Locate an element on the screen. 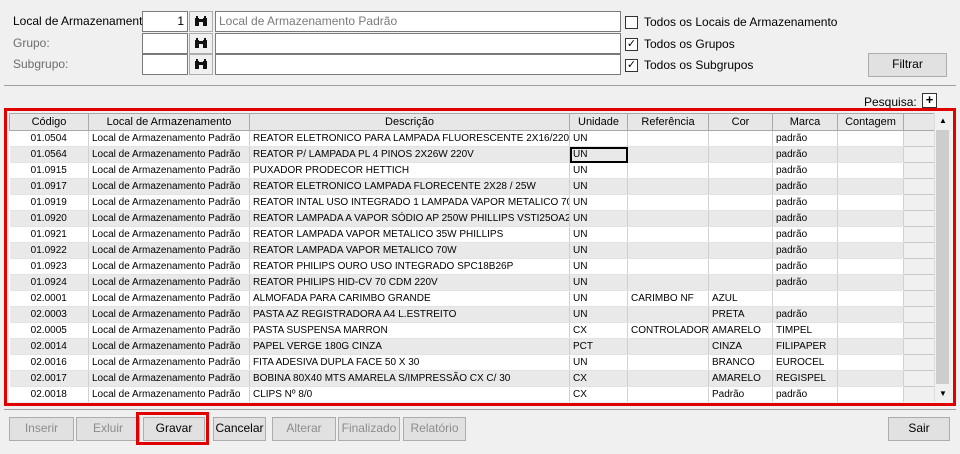 Image resolution: width=960 pixels, height=454 pixels. relatorio-button: Relatório is located at coordinates (434, 429).